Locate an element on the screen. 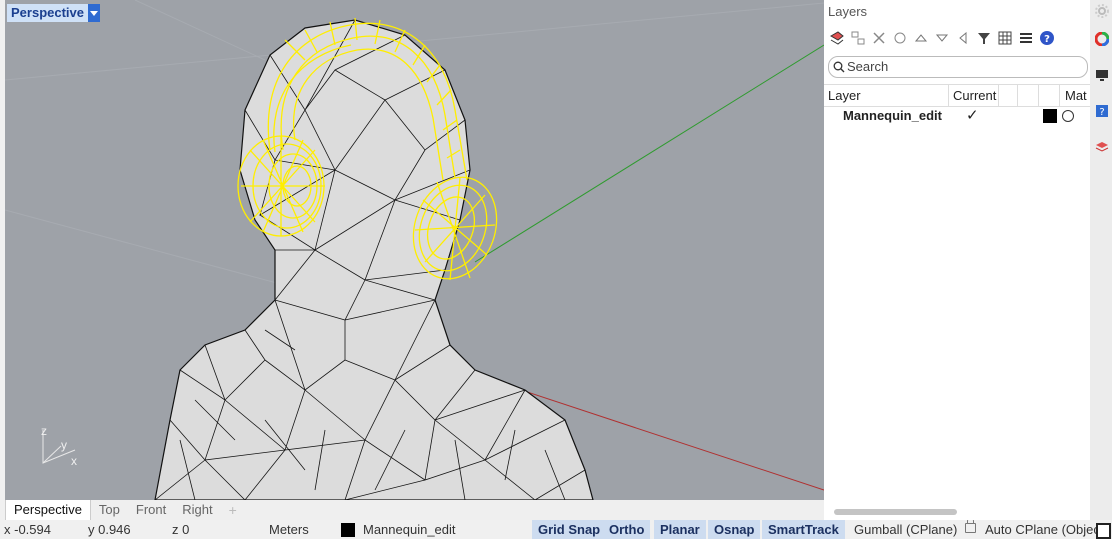 This screenshot has width=1112, height=539. help-icon: ? is located at coordinates (1047, 38).